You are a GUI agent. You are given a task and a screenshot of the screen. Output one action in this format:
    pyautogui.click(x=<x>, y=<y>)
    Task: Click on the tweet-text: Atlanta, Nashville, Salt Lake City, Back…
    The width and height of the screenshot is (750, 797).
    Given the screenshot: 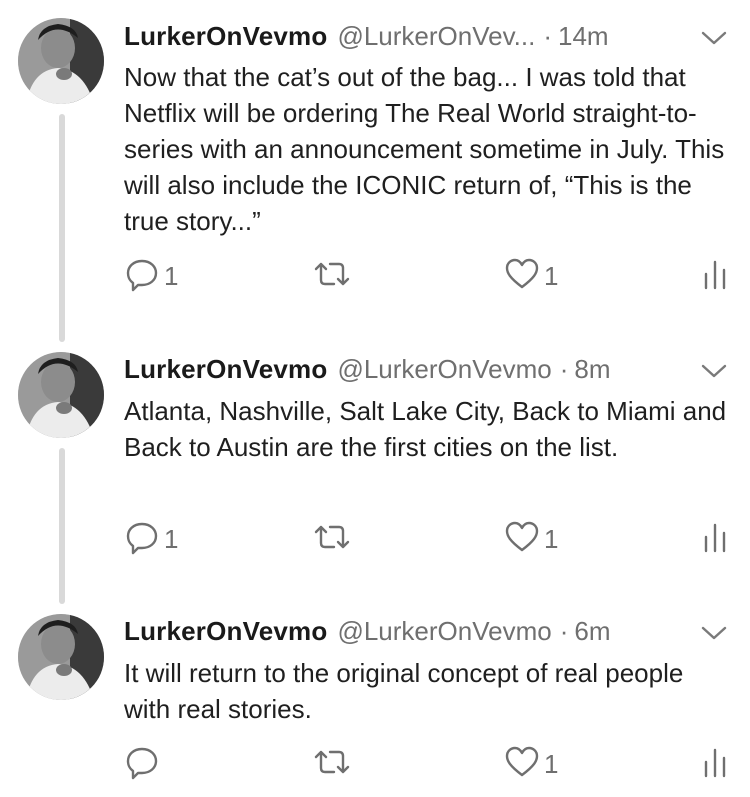 What is the action you would take?
    pyautogui.click(x=425, y=429)
    